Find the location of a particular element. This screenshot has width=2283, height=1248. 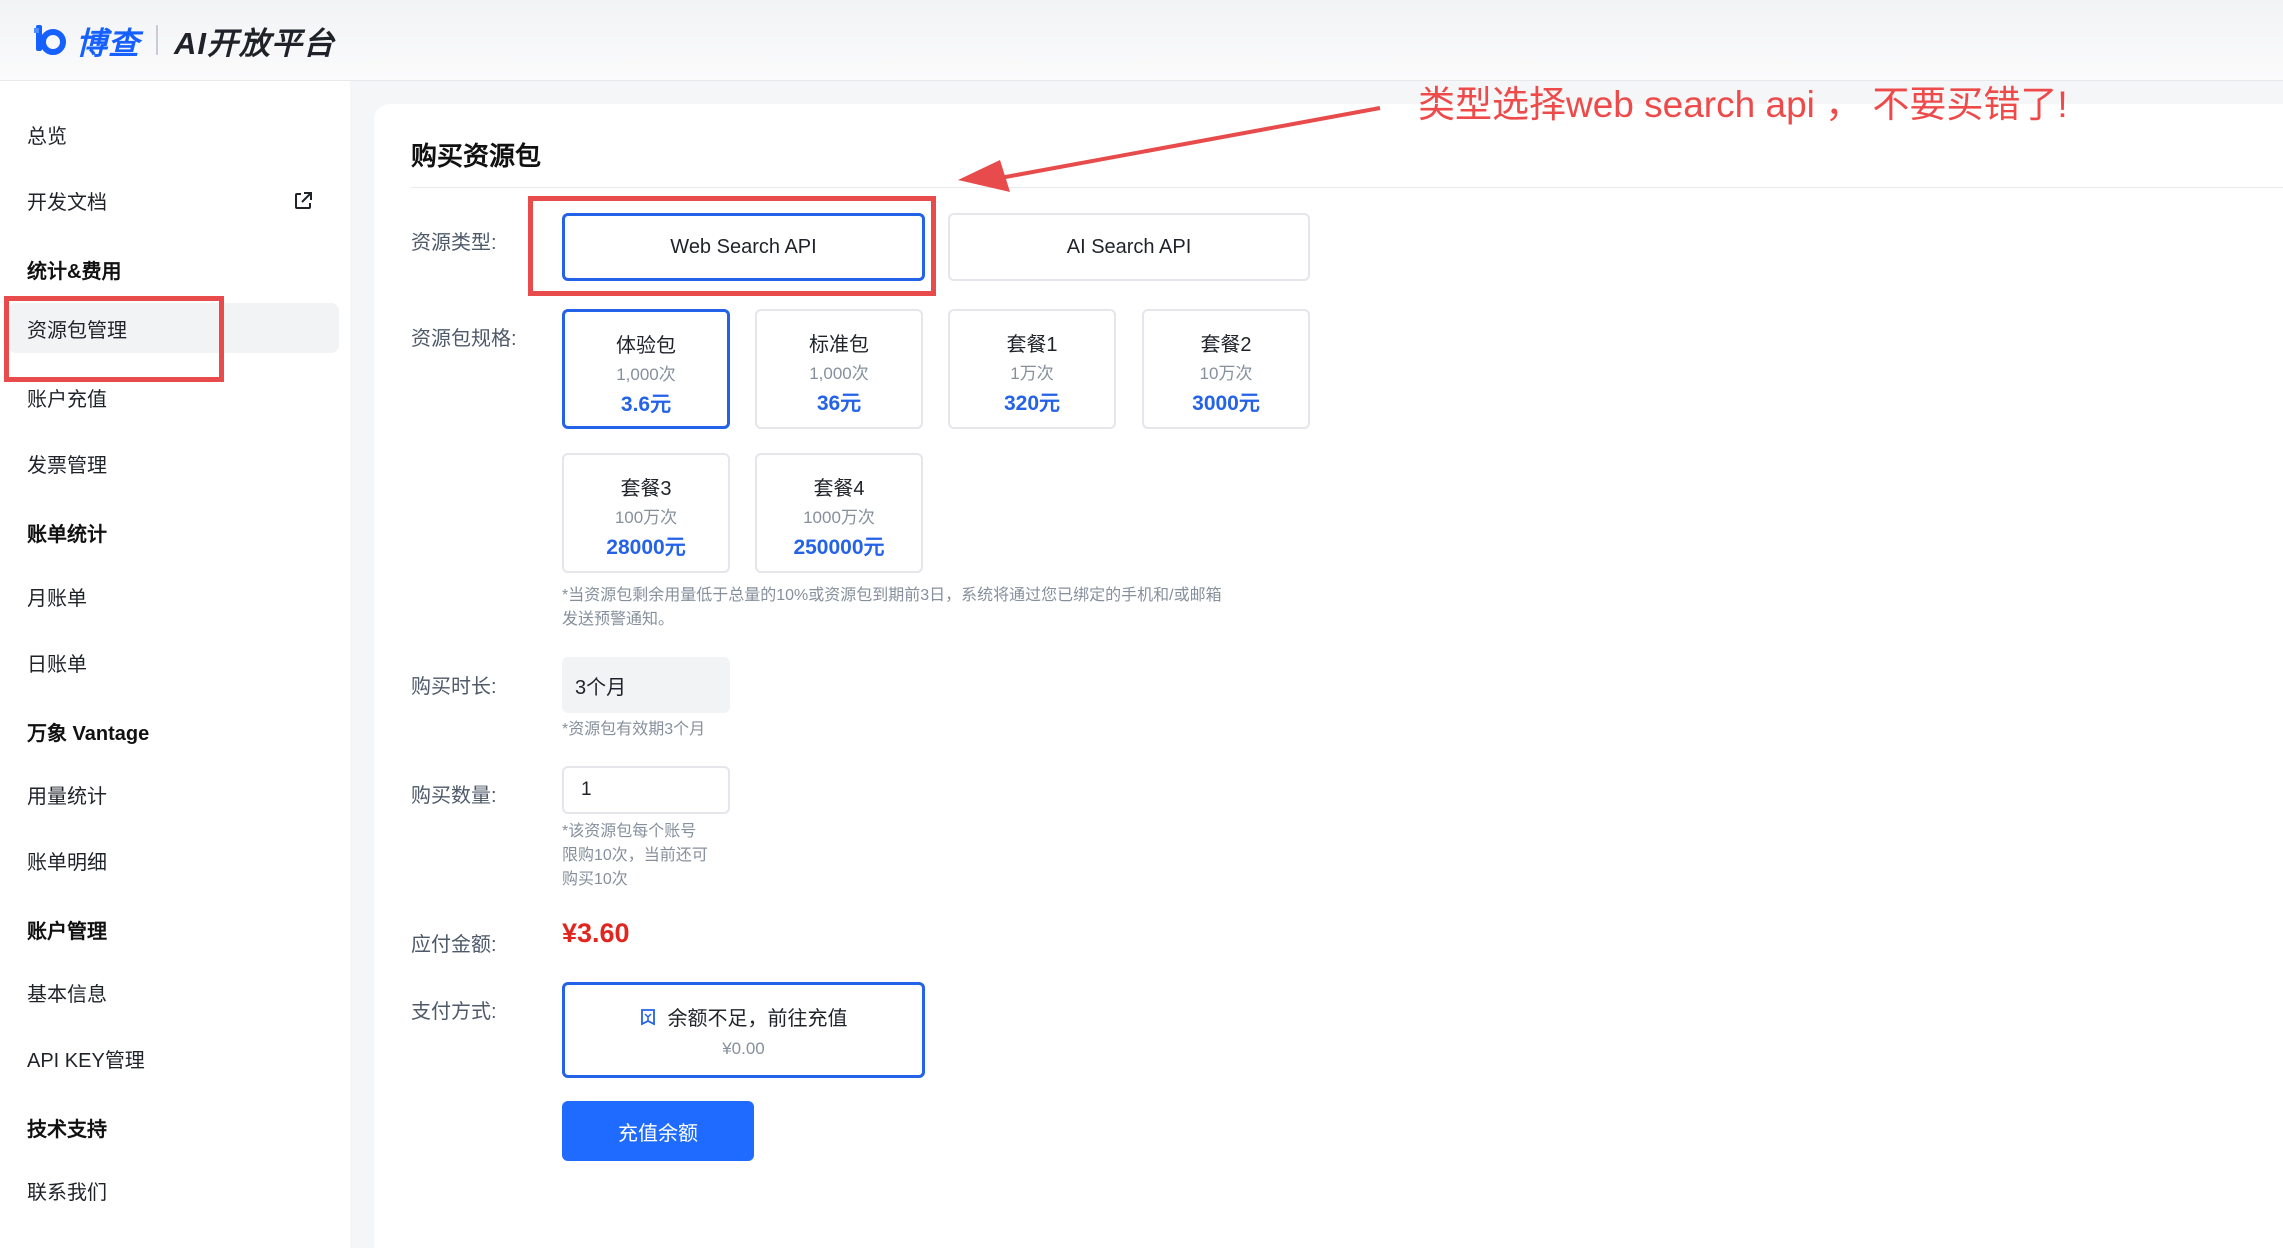

annotation-text: 类型选择web search api ， 不要买错了! is located at coordinates (1743, 104).